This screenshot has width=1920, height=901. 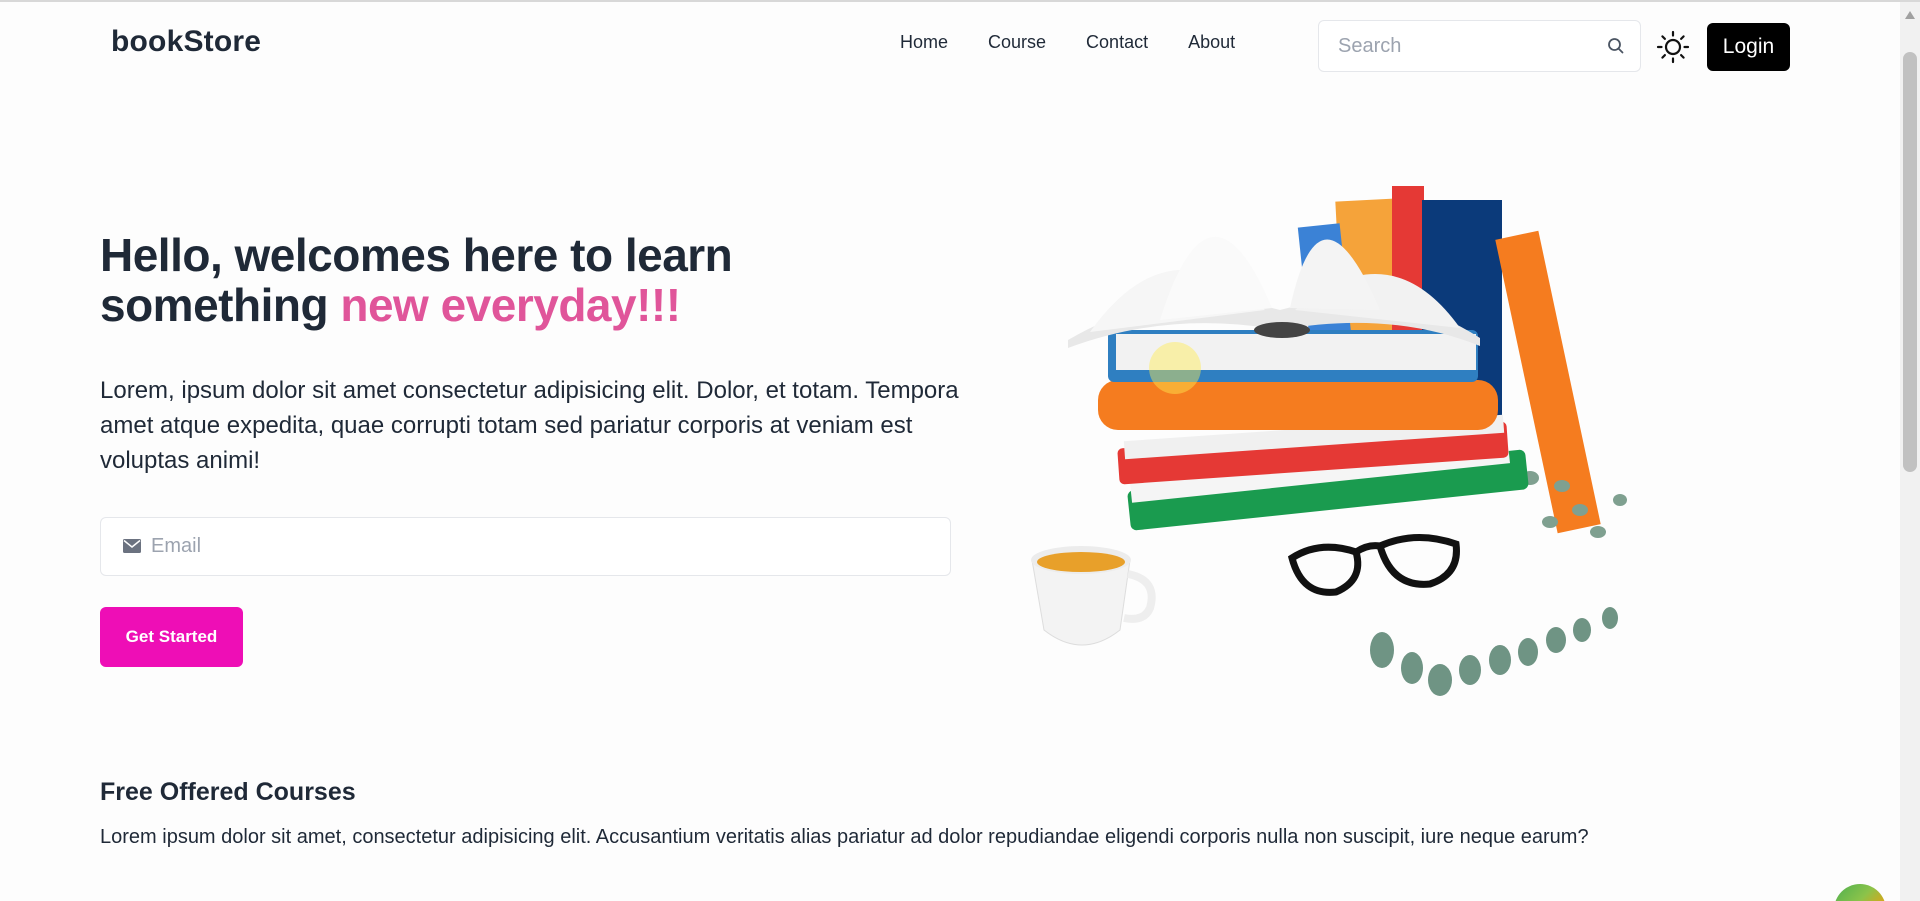 I want to click on search-input, so click(x=1459, y=46).